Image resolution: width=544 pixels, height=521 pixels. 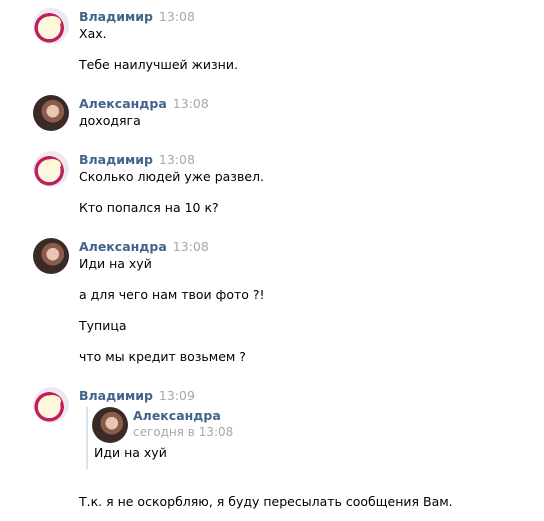 What do you see at coordinates (162, 356) in the screenshot?
I see `message-text: что мы кредит возьмем ?` at bounding box center [162, 356].